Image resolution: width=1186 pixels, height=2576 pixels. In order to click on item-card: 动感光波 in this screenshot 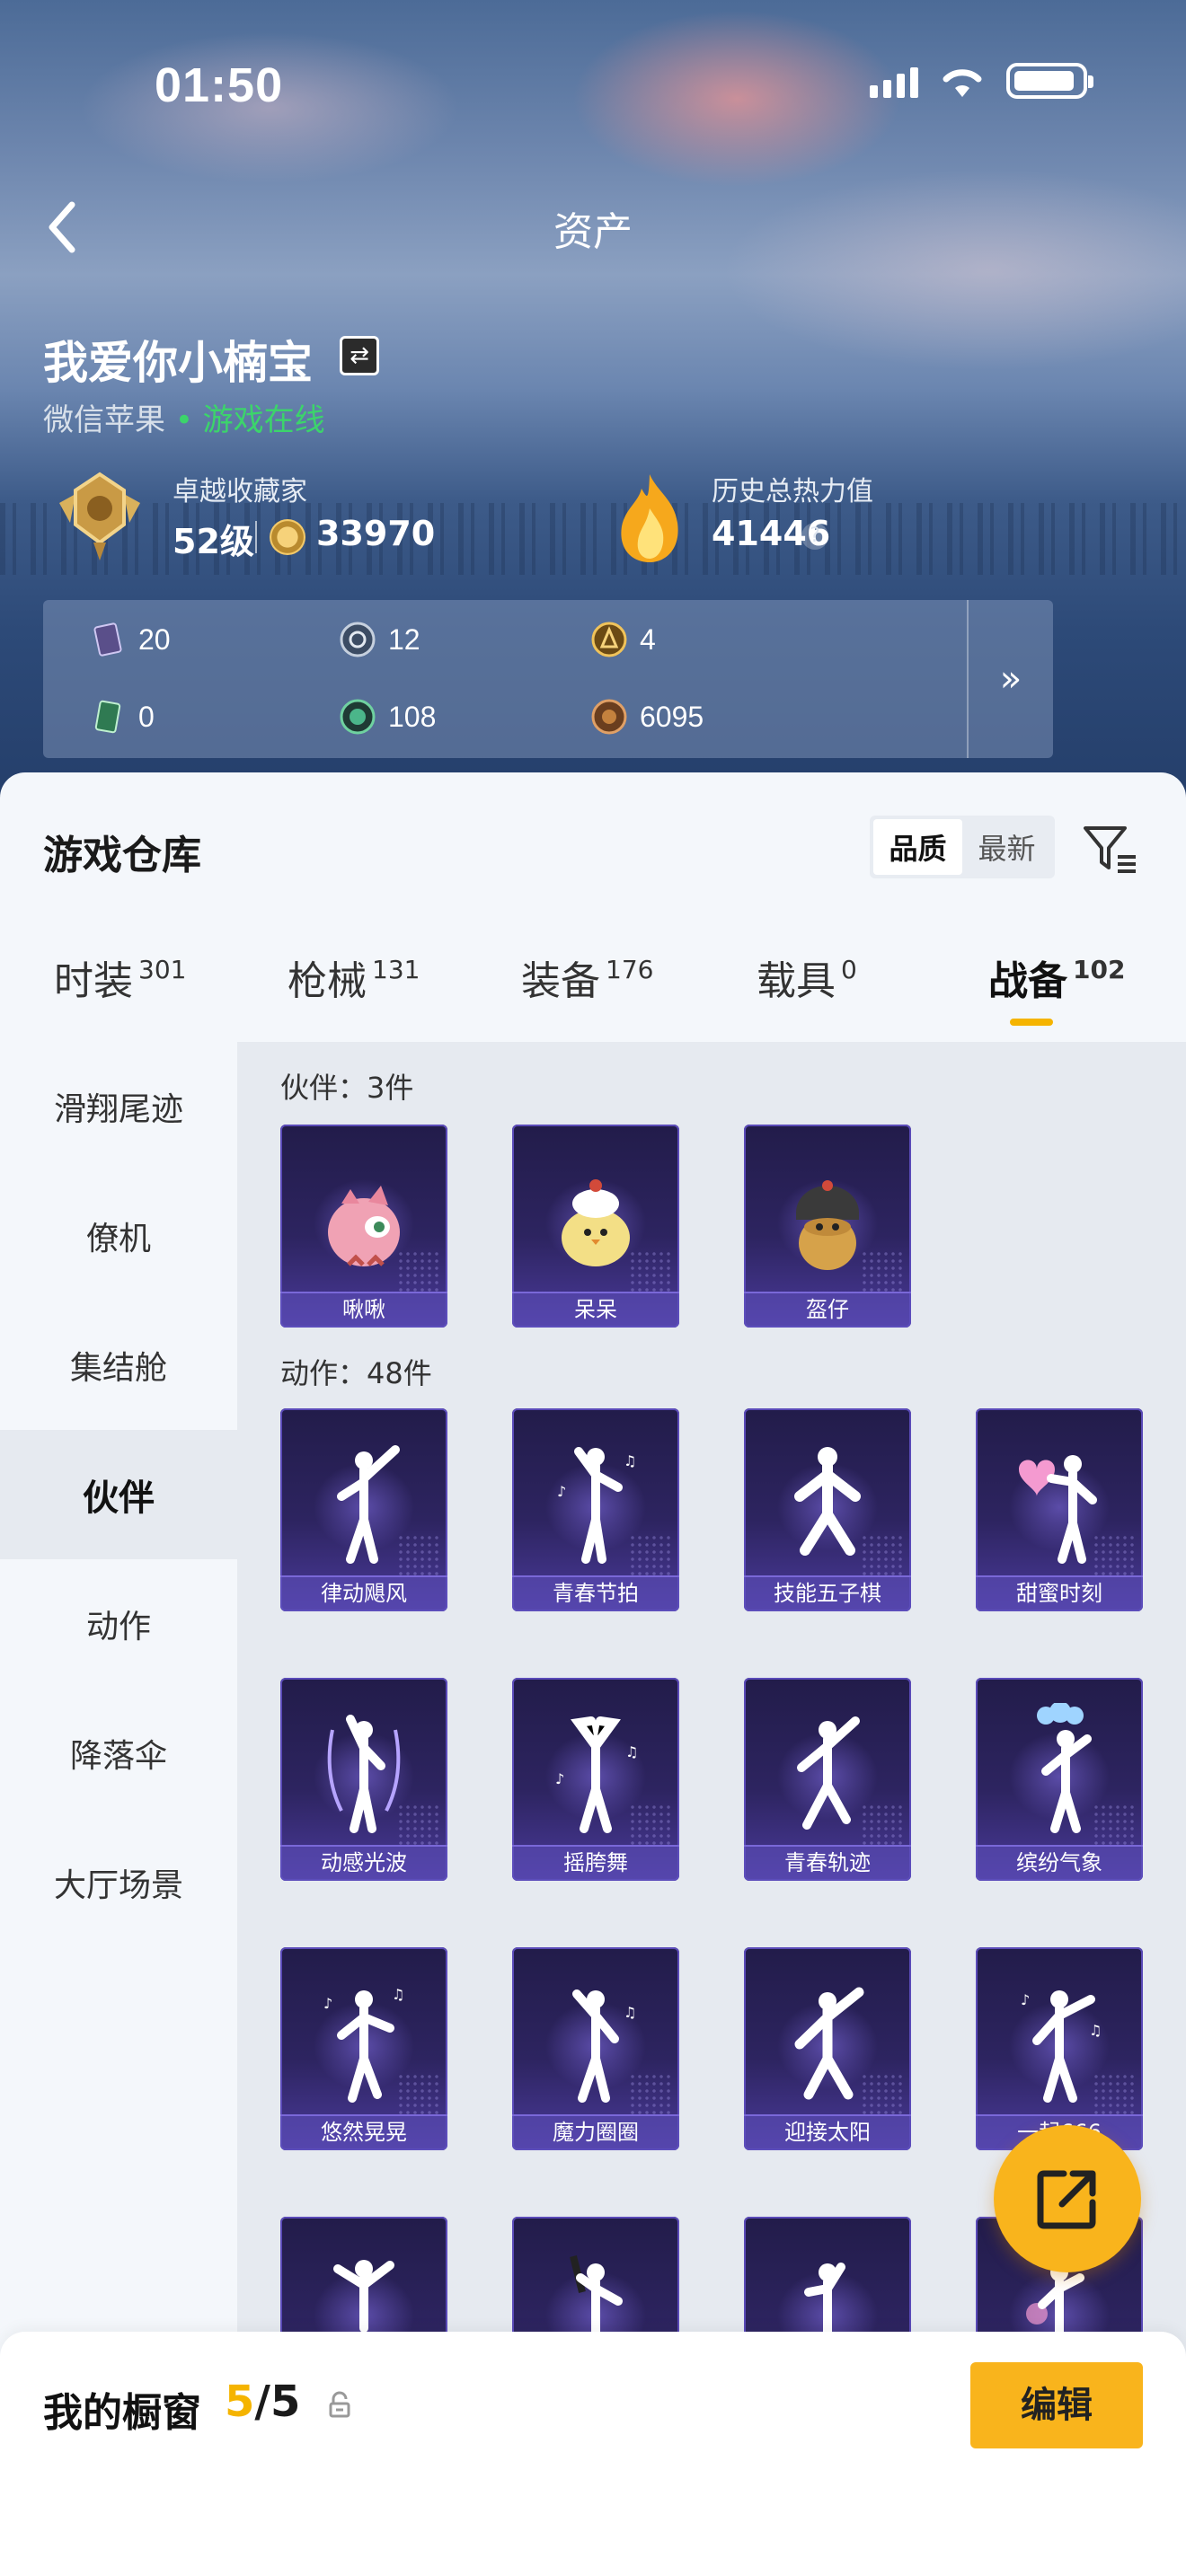, I will do `click(363, 1779)`.